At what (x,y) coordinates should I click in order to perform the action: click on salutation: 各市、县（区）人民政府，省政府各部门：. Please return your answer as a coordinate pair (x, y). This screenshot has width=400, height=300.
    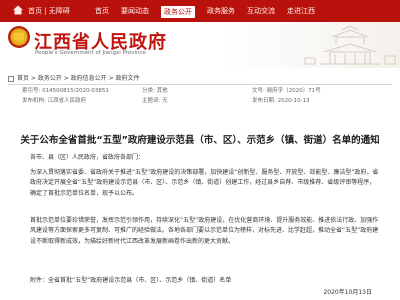
    Looking at the image, I should click on (87, 157).